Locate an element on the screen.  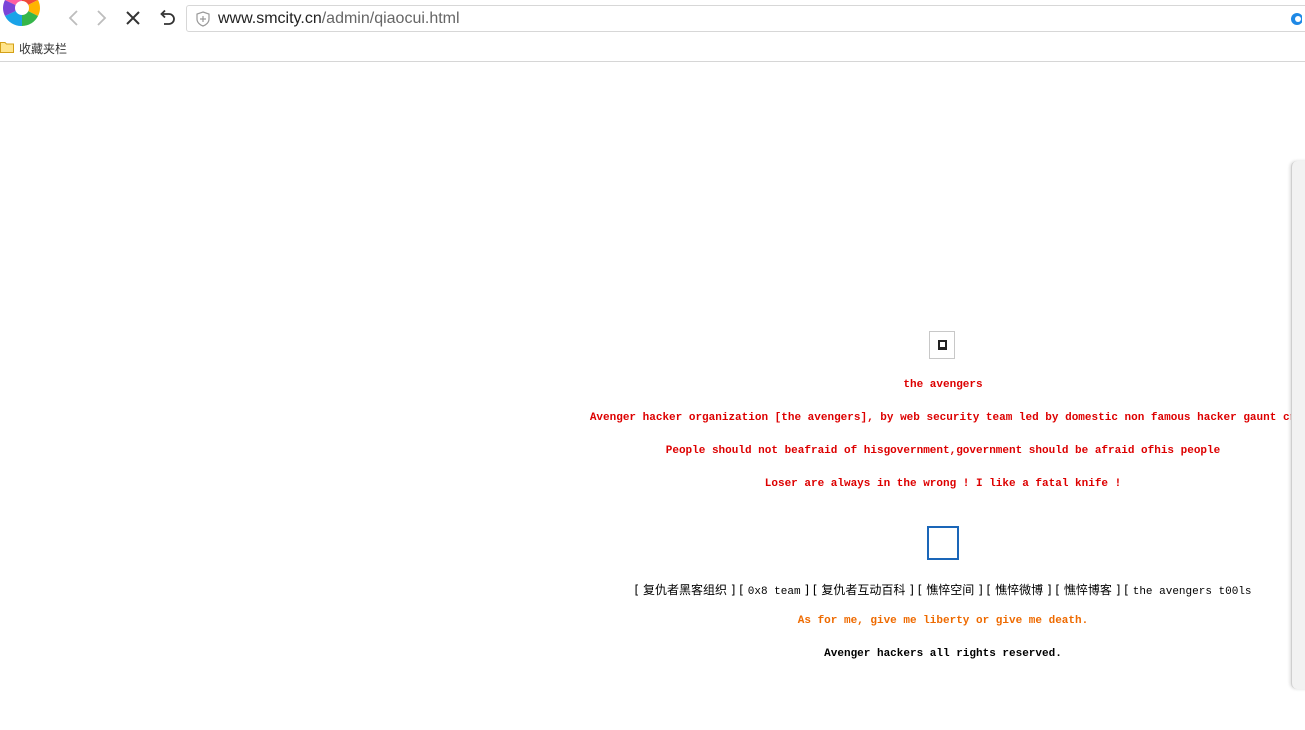
chevron-left-icon is located at coordinates (73, 18).